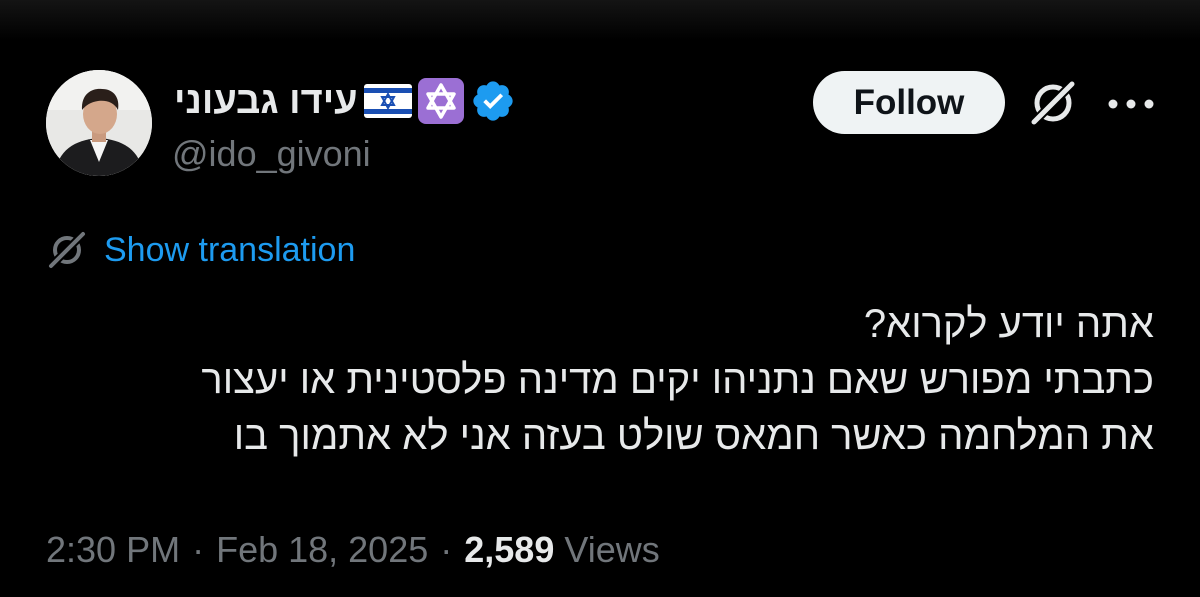 This screenshot has height=597, width=1200. Describe the element at coordinates (322, 550) in the screenshot. I see `tweet-date: Feb 18, 2025` at that location.